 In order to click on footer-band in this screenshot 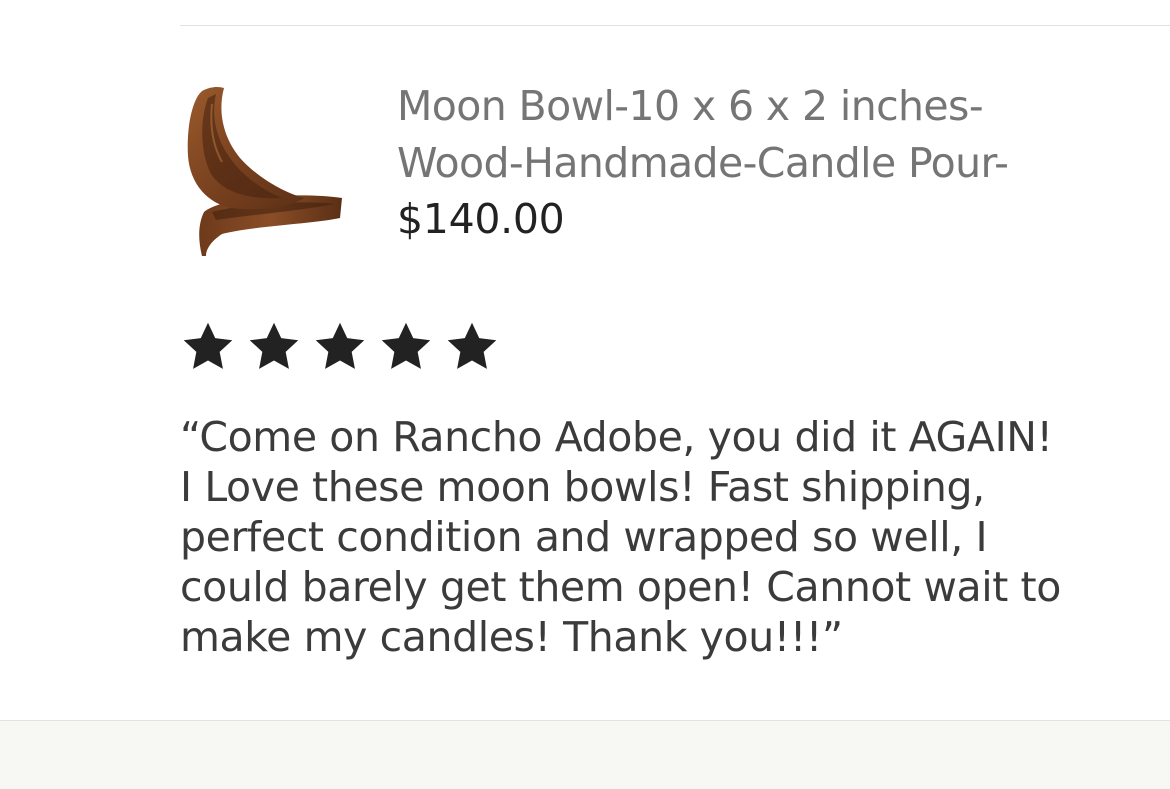, I will do `click(585, 754)`.